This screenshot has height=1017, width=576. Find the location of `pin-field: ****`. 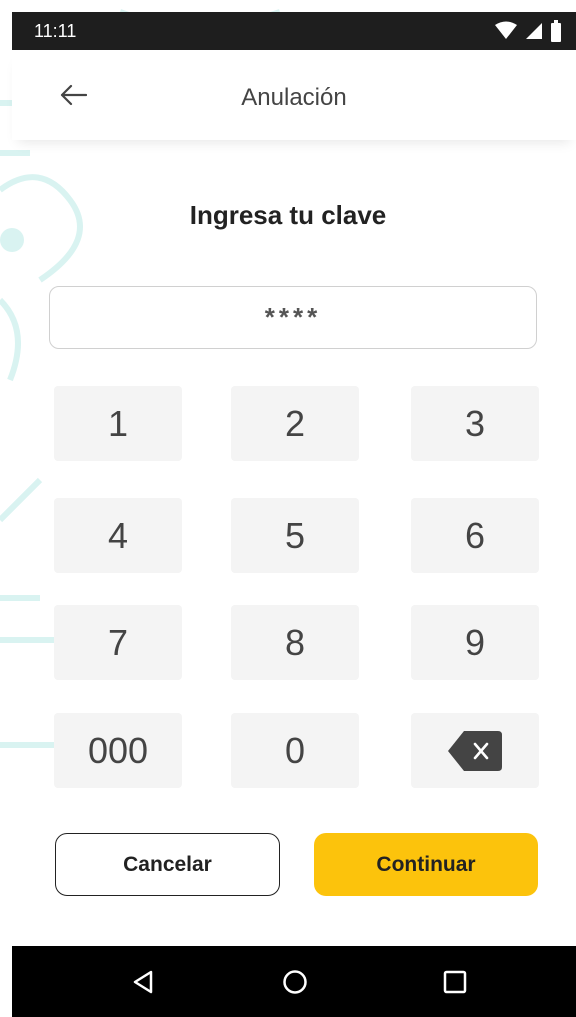

pin-field: **** is located at coordinates (293, 317).